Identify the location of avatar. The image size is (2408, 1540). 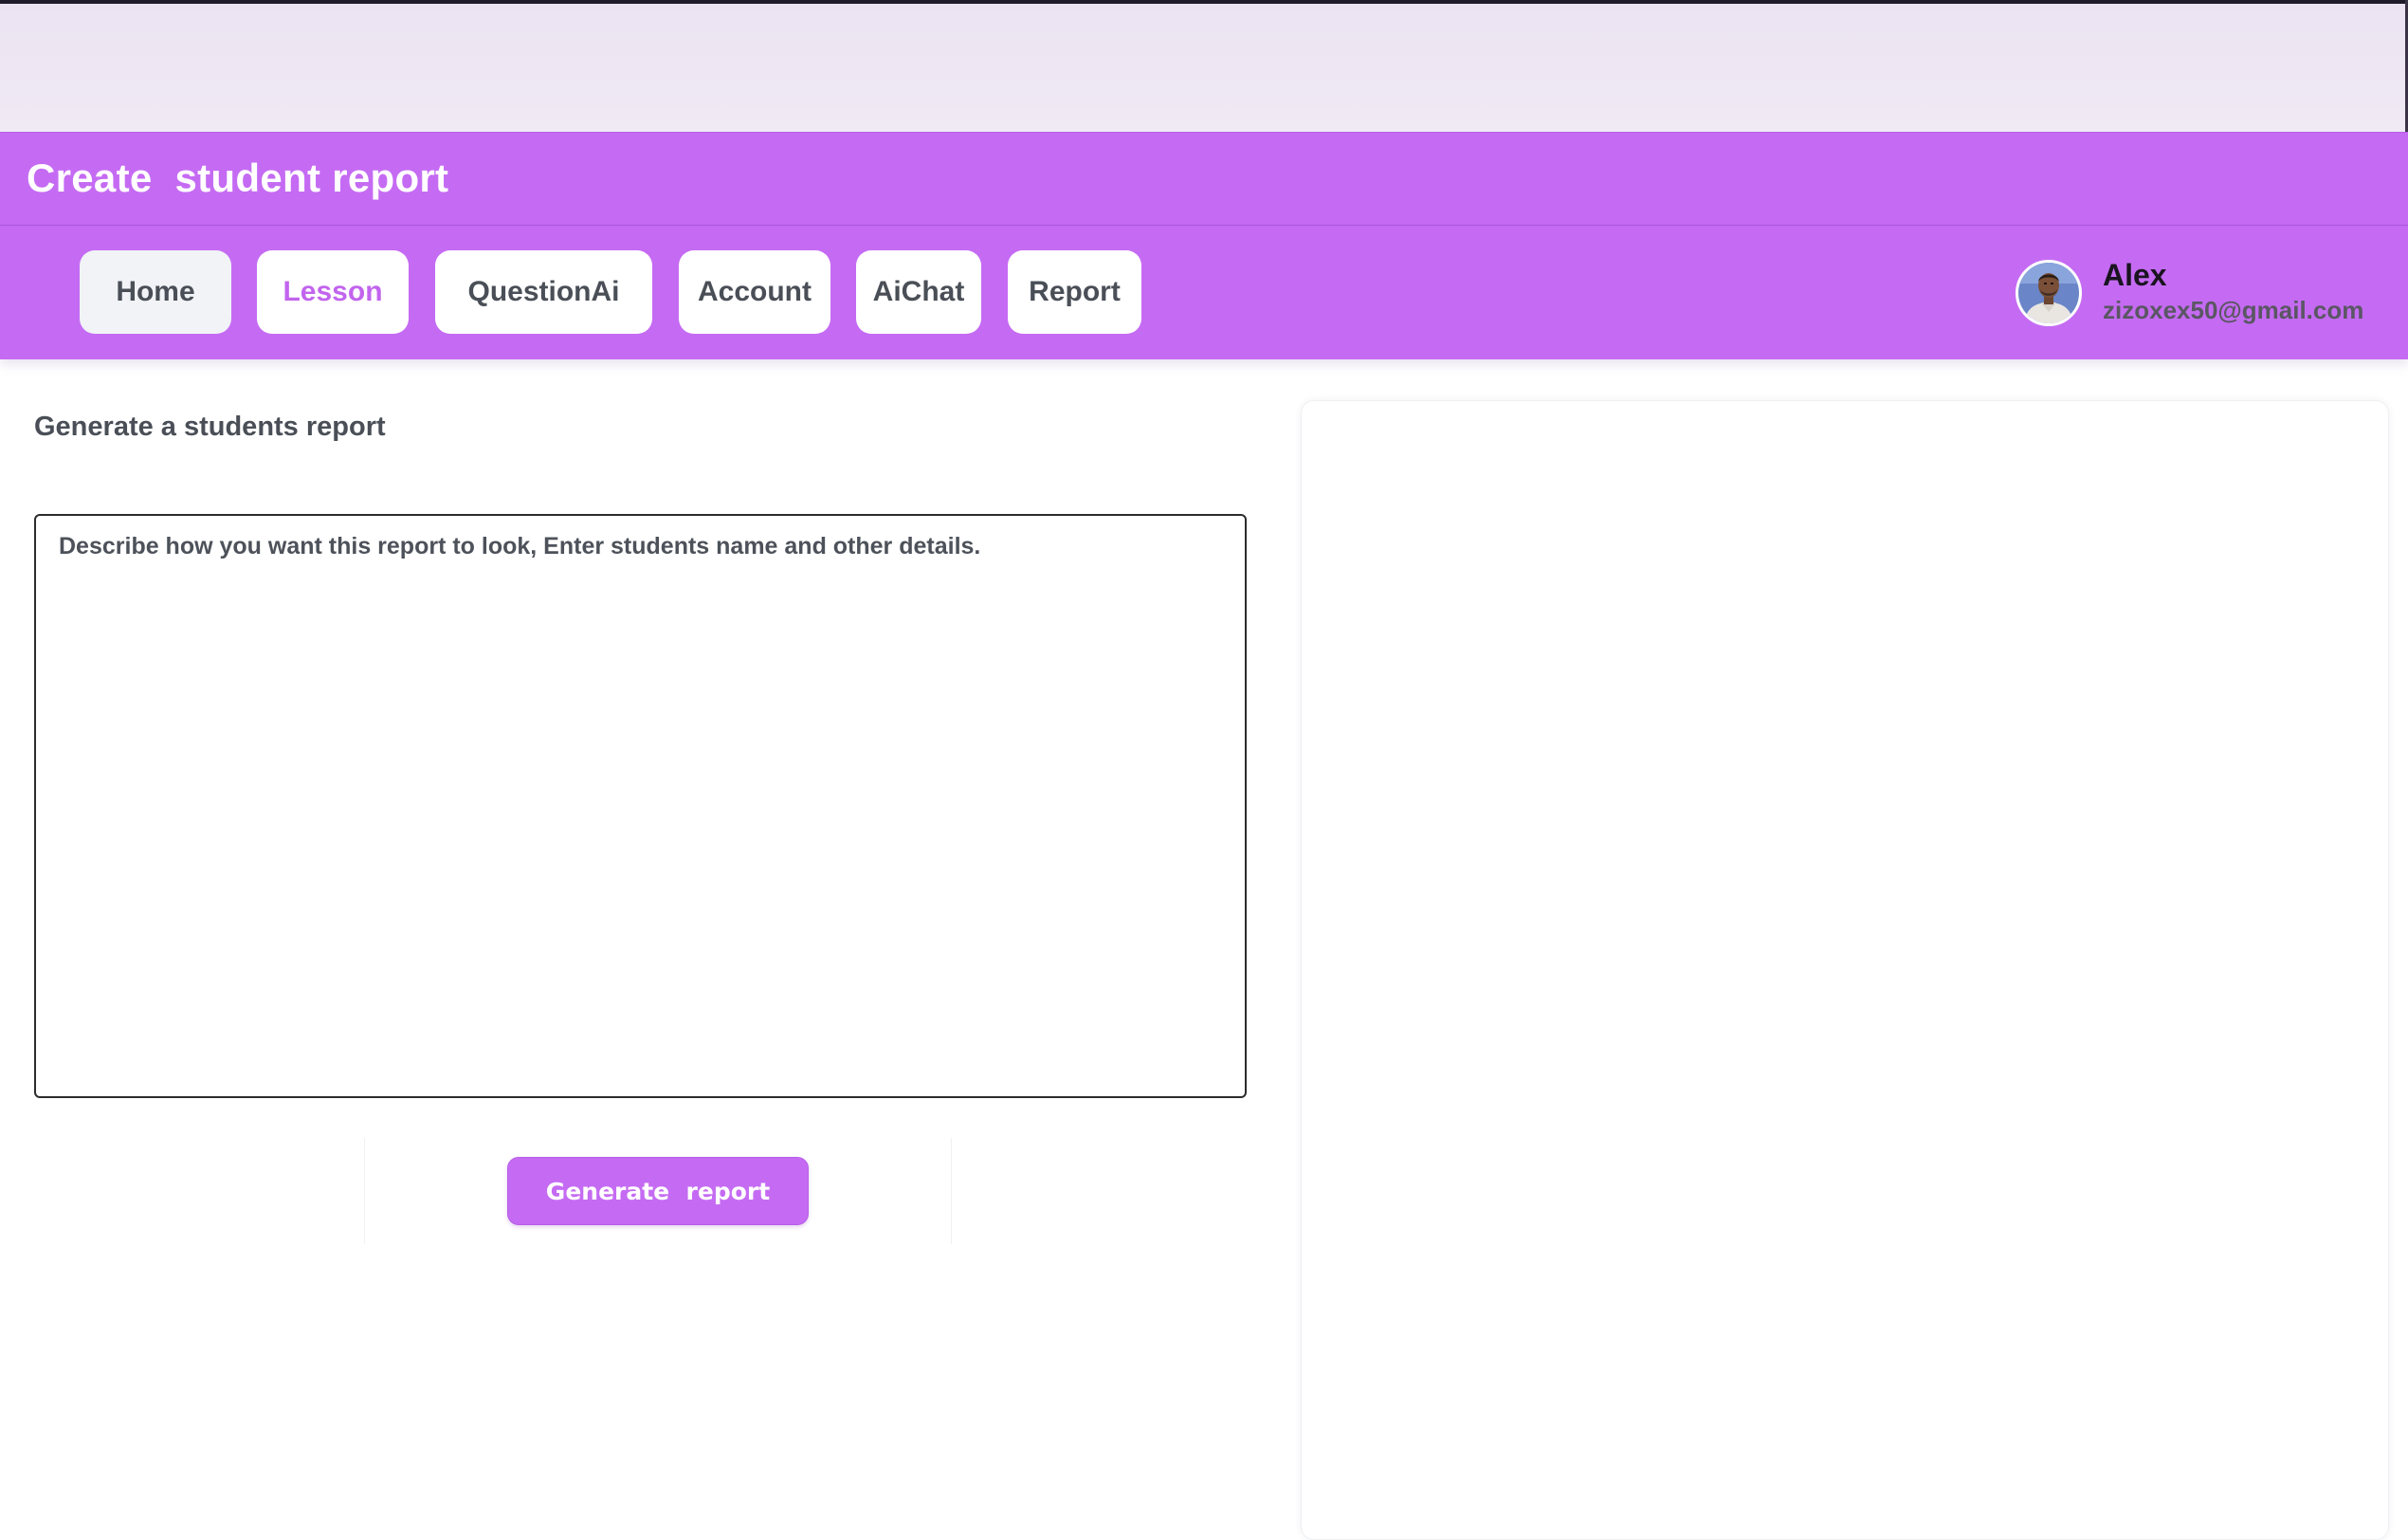
(2049, 293).